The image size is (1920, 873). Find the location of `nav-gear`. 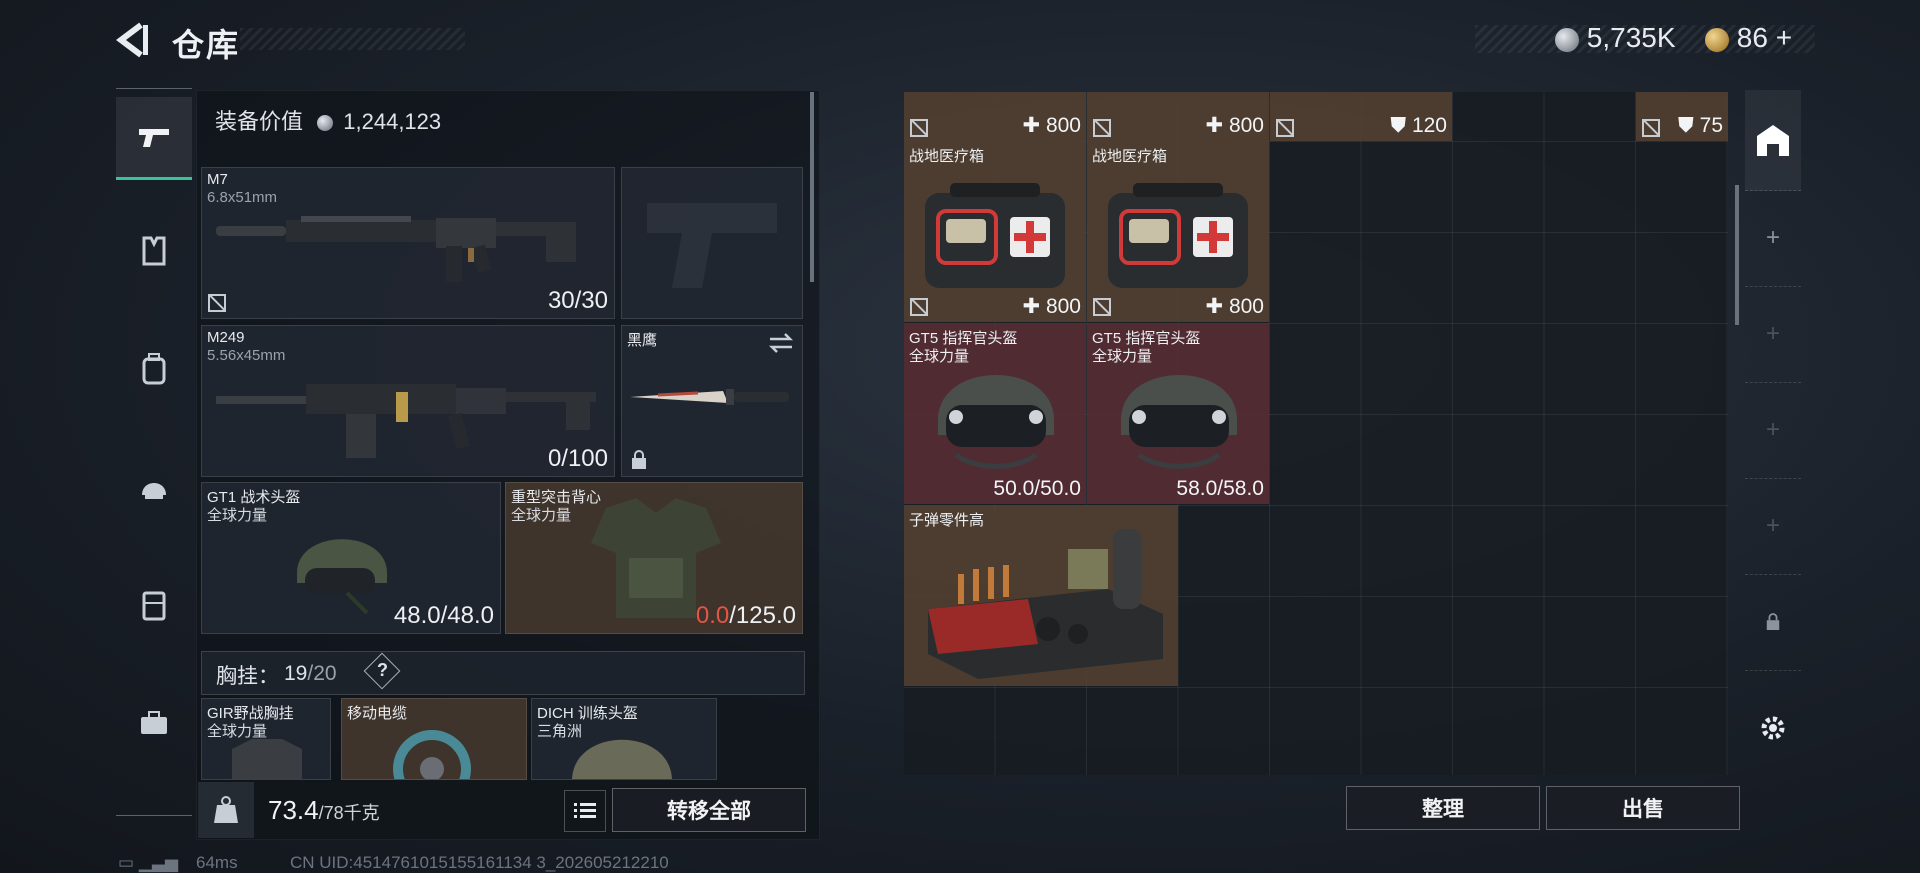

nav-gear is located at coordinates (154, 605).